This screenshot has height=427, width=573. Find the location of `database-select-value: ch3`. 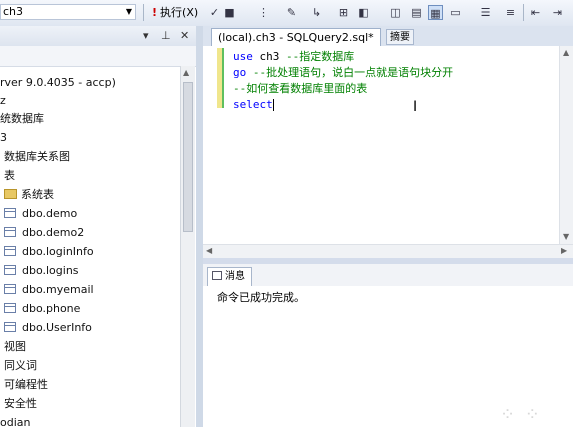

database-select-value: ch3 is located at coordinates (13, 11).